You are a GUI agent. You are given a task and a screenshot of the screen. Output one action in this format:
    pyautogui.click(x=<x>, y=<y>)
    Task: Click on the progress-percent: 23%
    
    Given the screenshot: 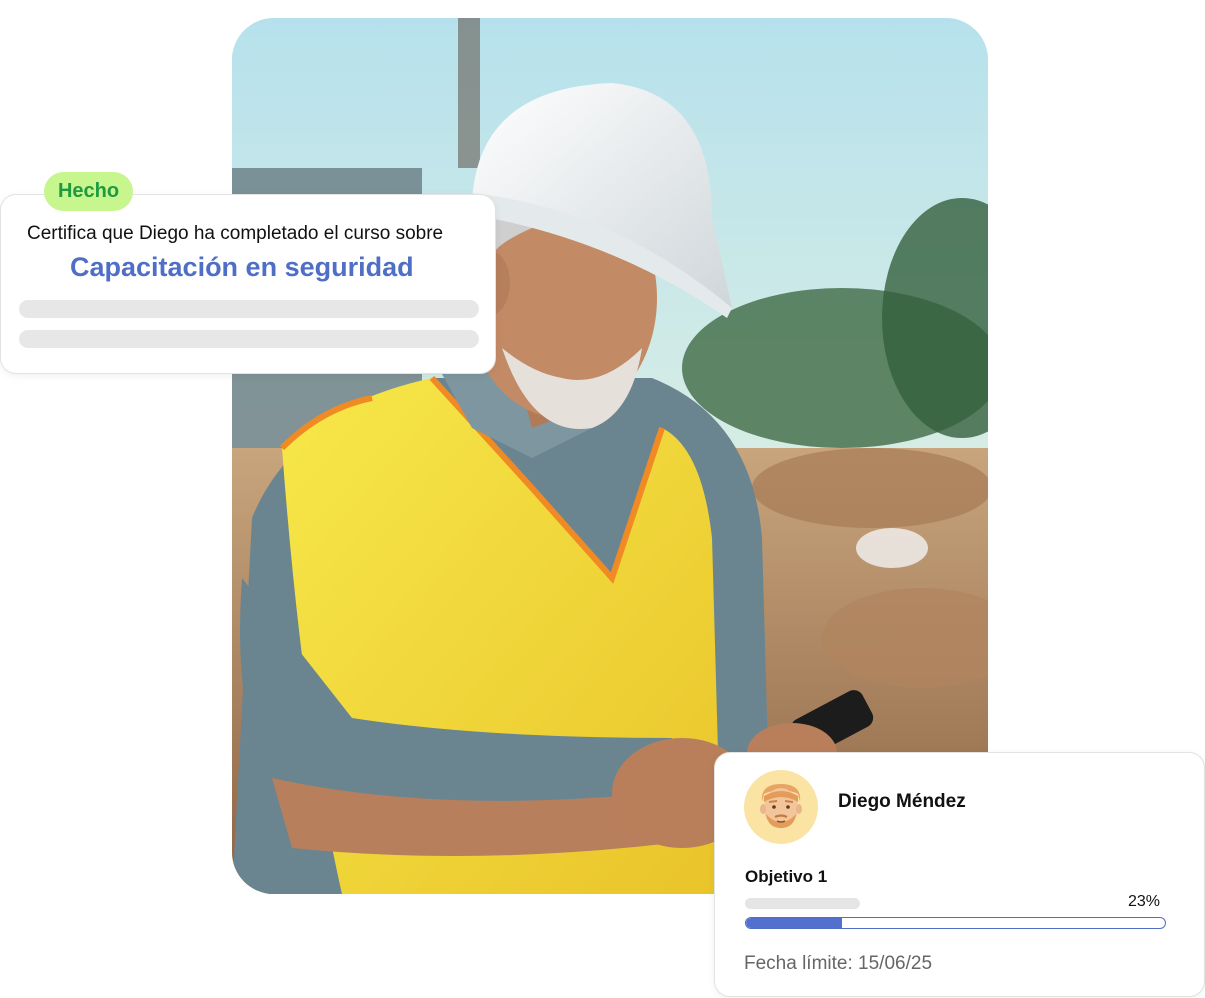 What is the action you would take?
    pyautogui.click(x=1143, y=901)
    